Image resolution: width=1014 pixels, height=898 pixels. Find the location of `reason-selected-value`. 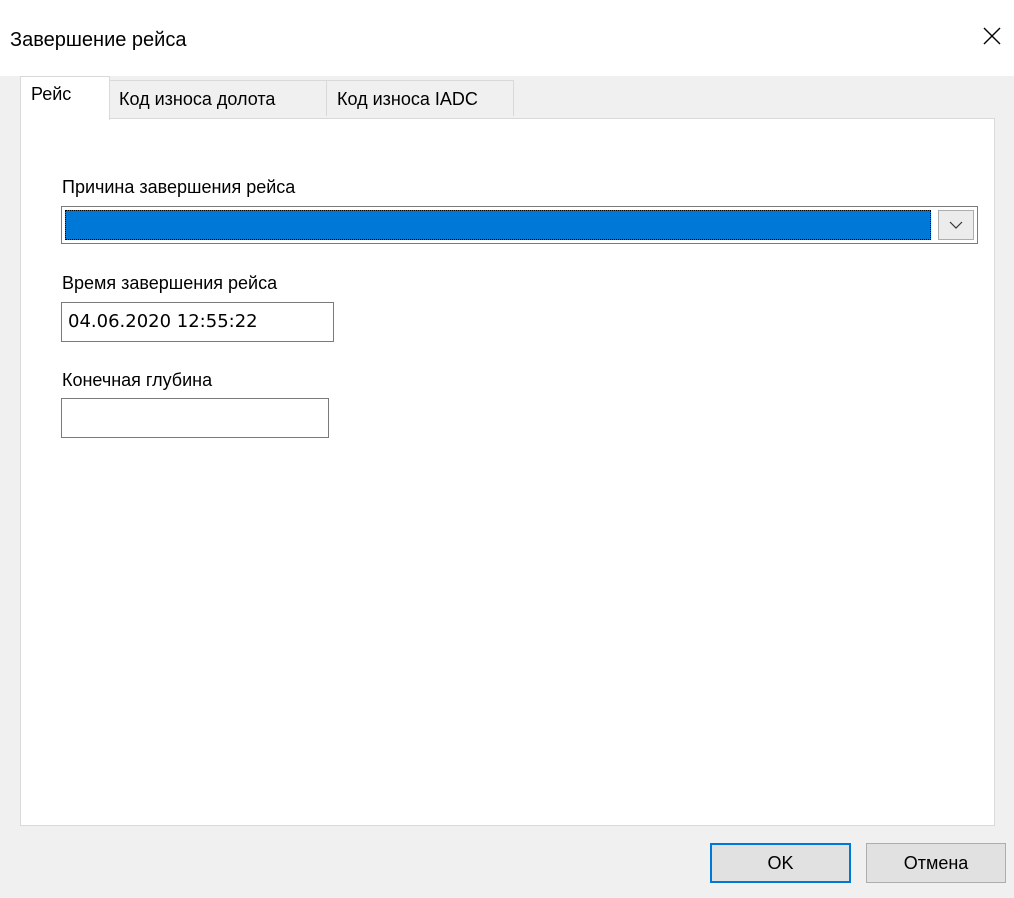

reason-selected-value is located at coordinates (498, 225).